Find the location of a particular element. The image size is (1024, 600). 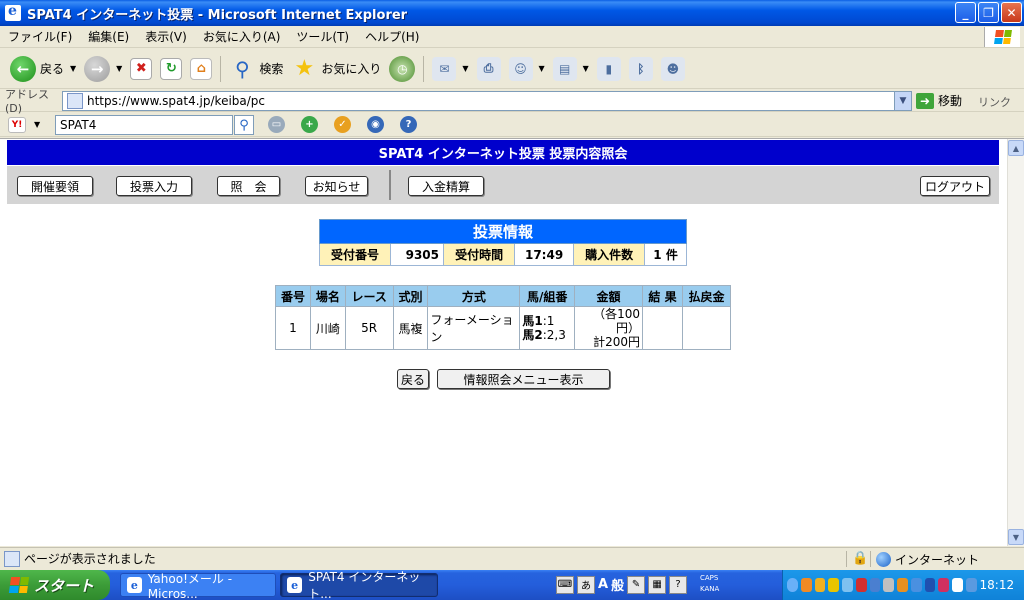

ime-tool-icon: ✎ is located at coordinates (636, 584).